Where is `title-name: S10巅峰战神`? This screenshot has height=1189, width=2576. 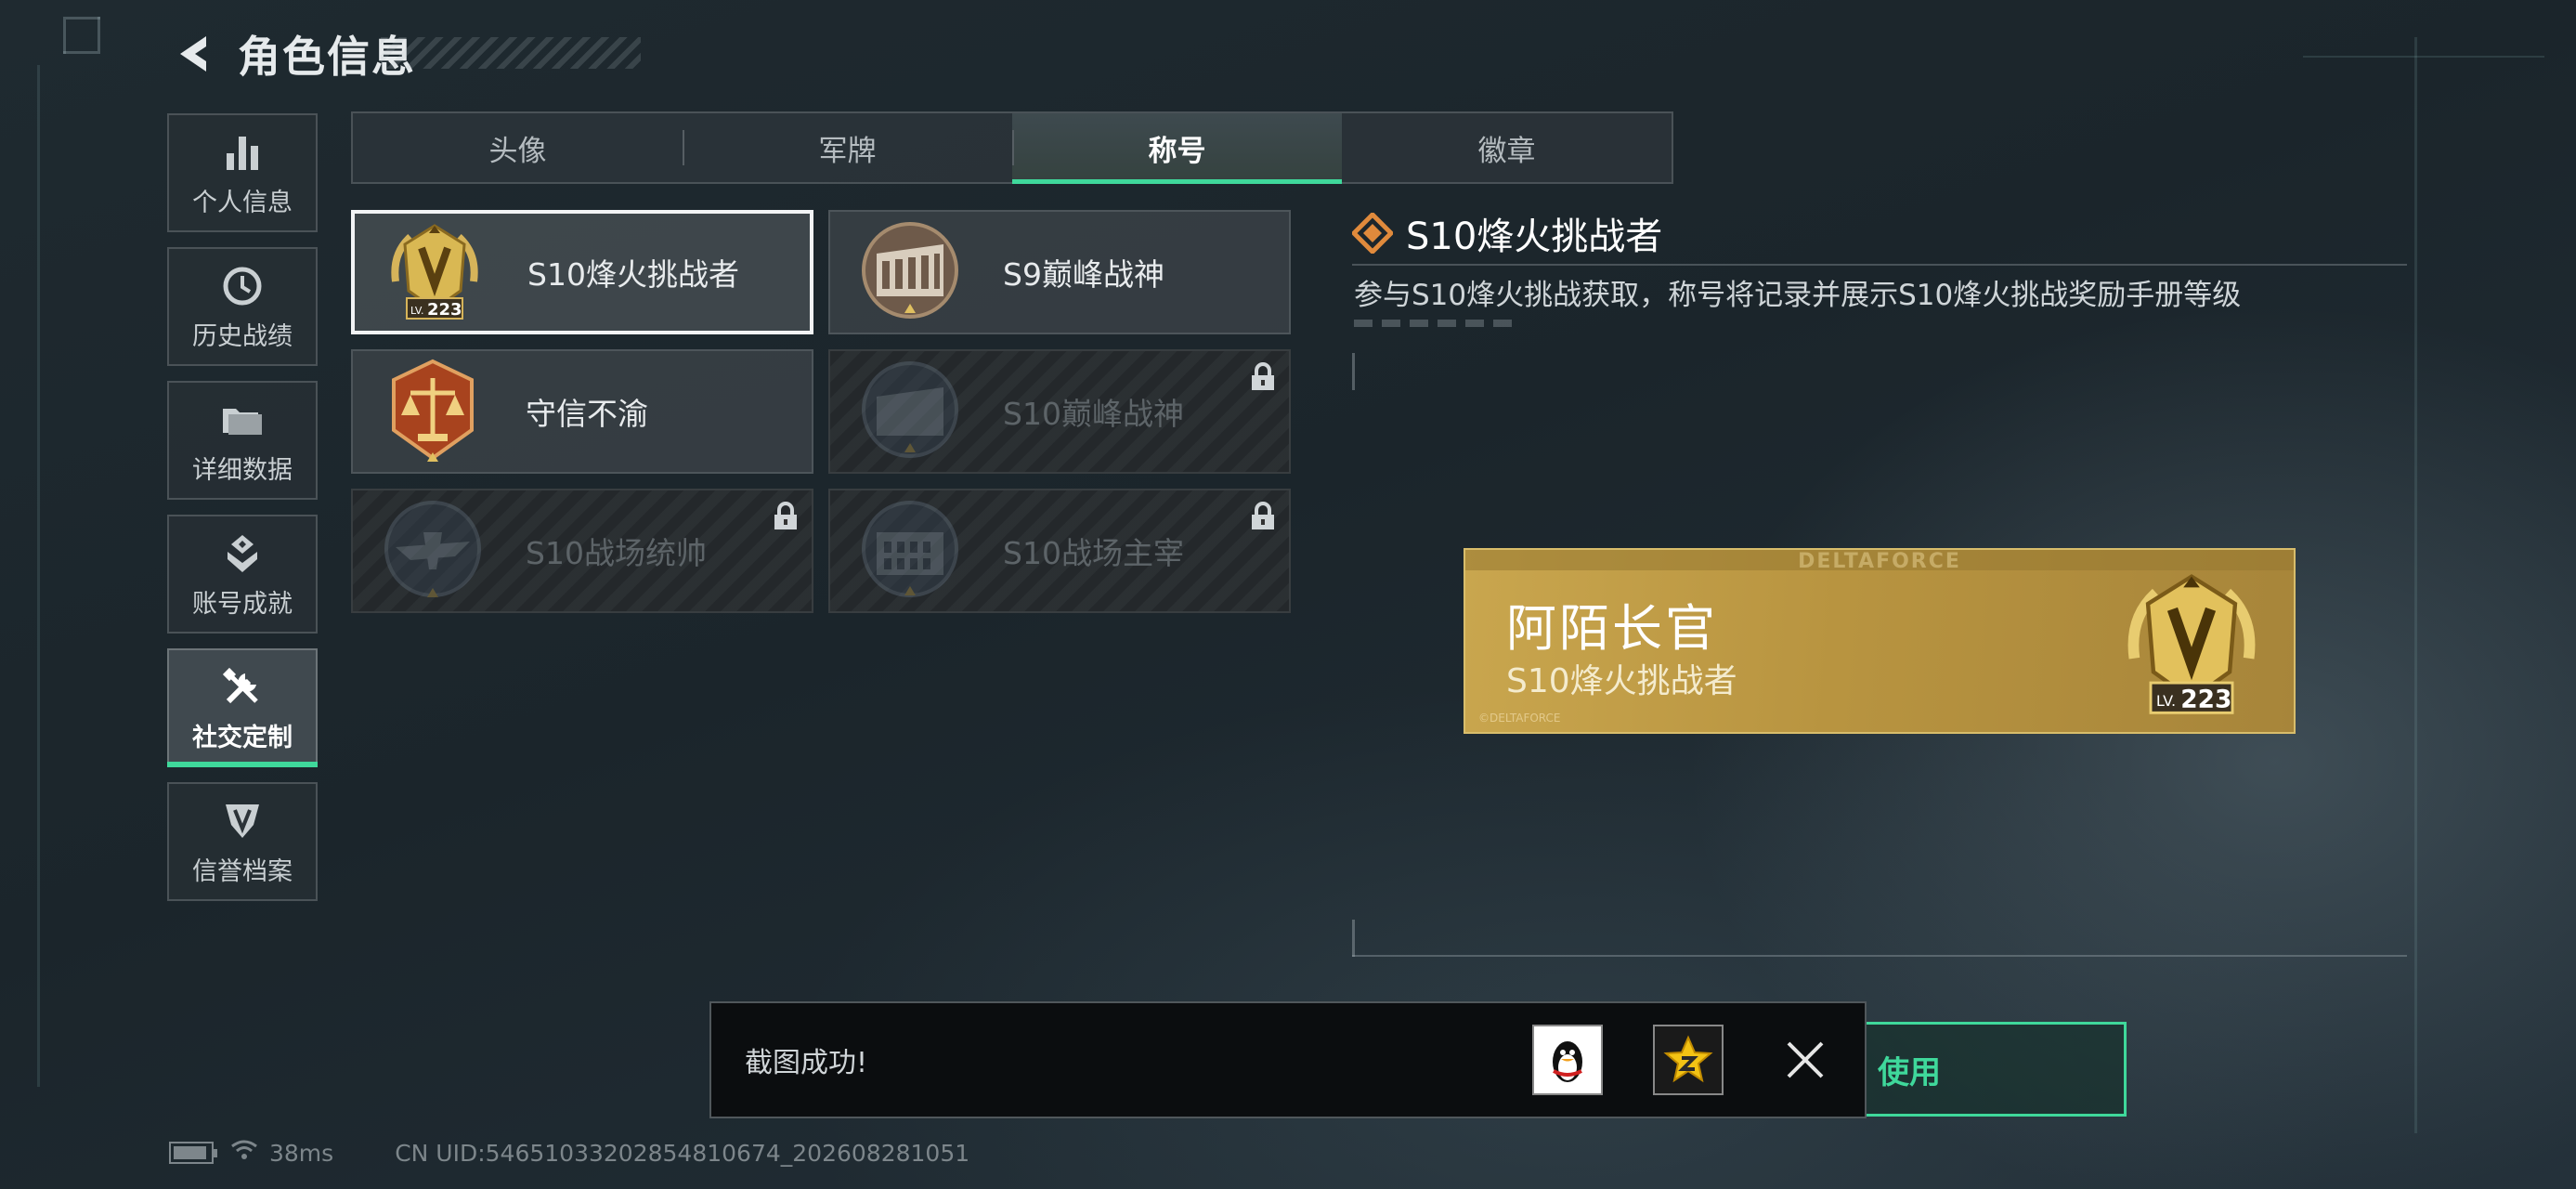
title-name: S10巅峰战神 is located at coordinates (1093, 414).